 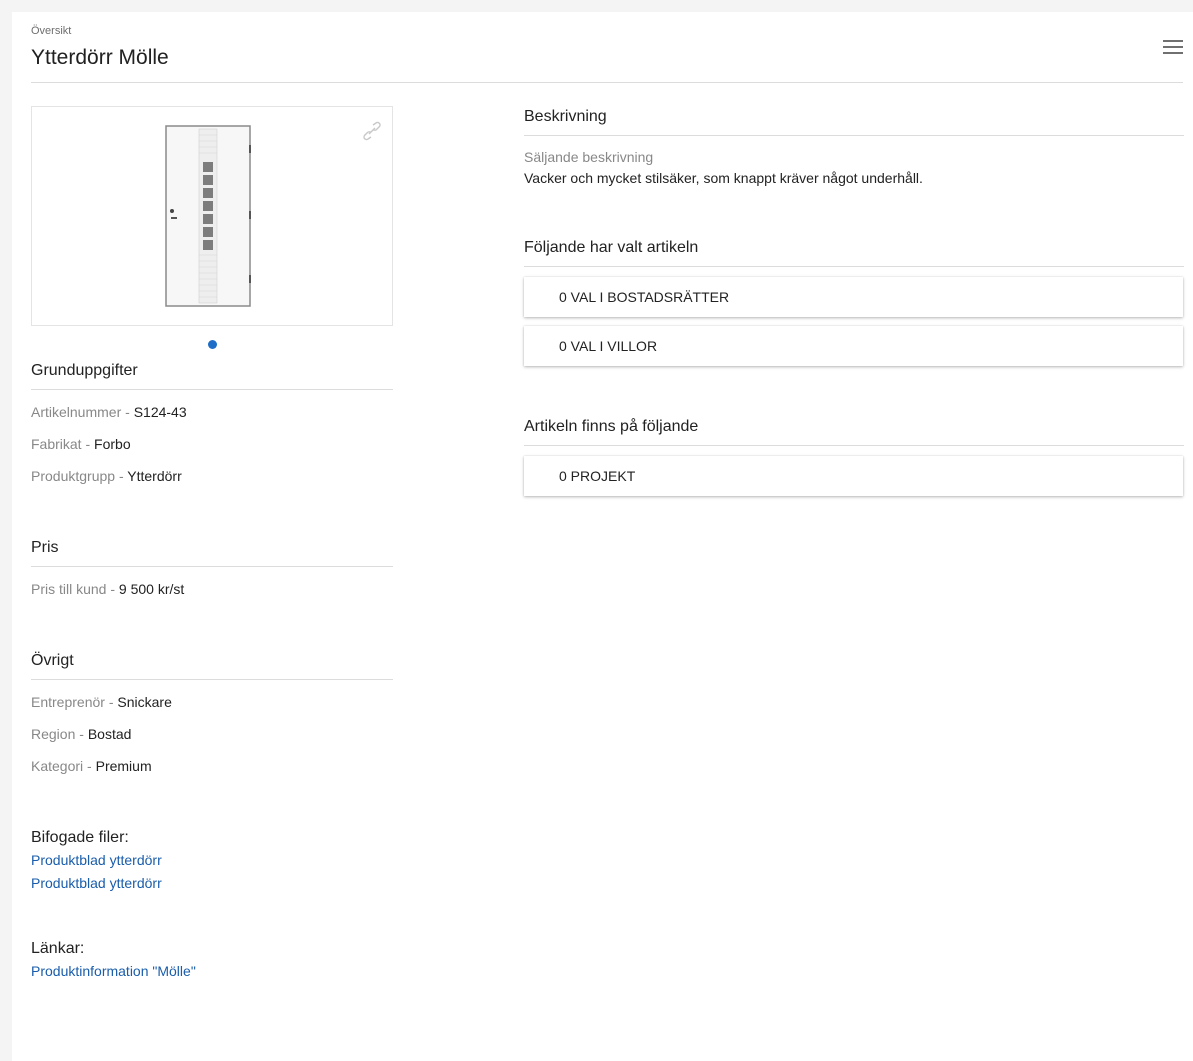 What do you see at coordinates (1173, 48) in the screenshot?
I see `hamburger-menu-icon` at bounding box center [1173, 48].